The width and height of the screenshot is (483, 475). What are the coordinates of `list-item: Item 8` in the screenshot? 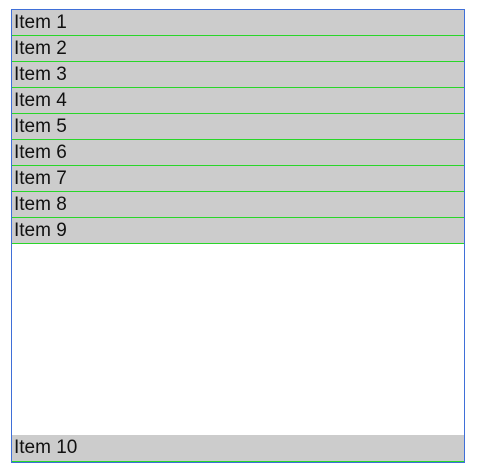 It's located at (238, 205).